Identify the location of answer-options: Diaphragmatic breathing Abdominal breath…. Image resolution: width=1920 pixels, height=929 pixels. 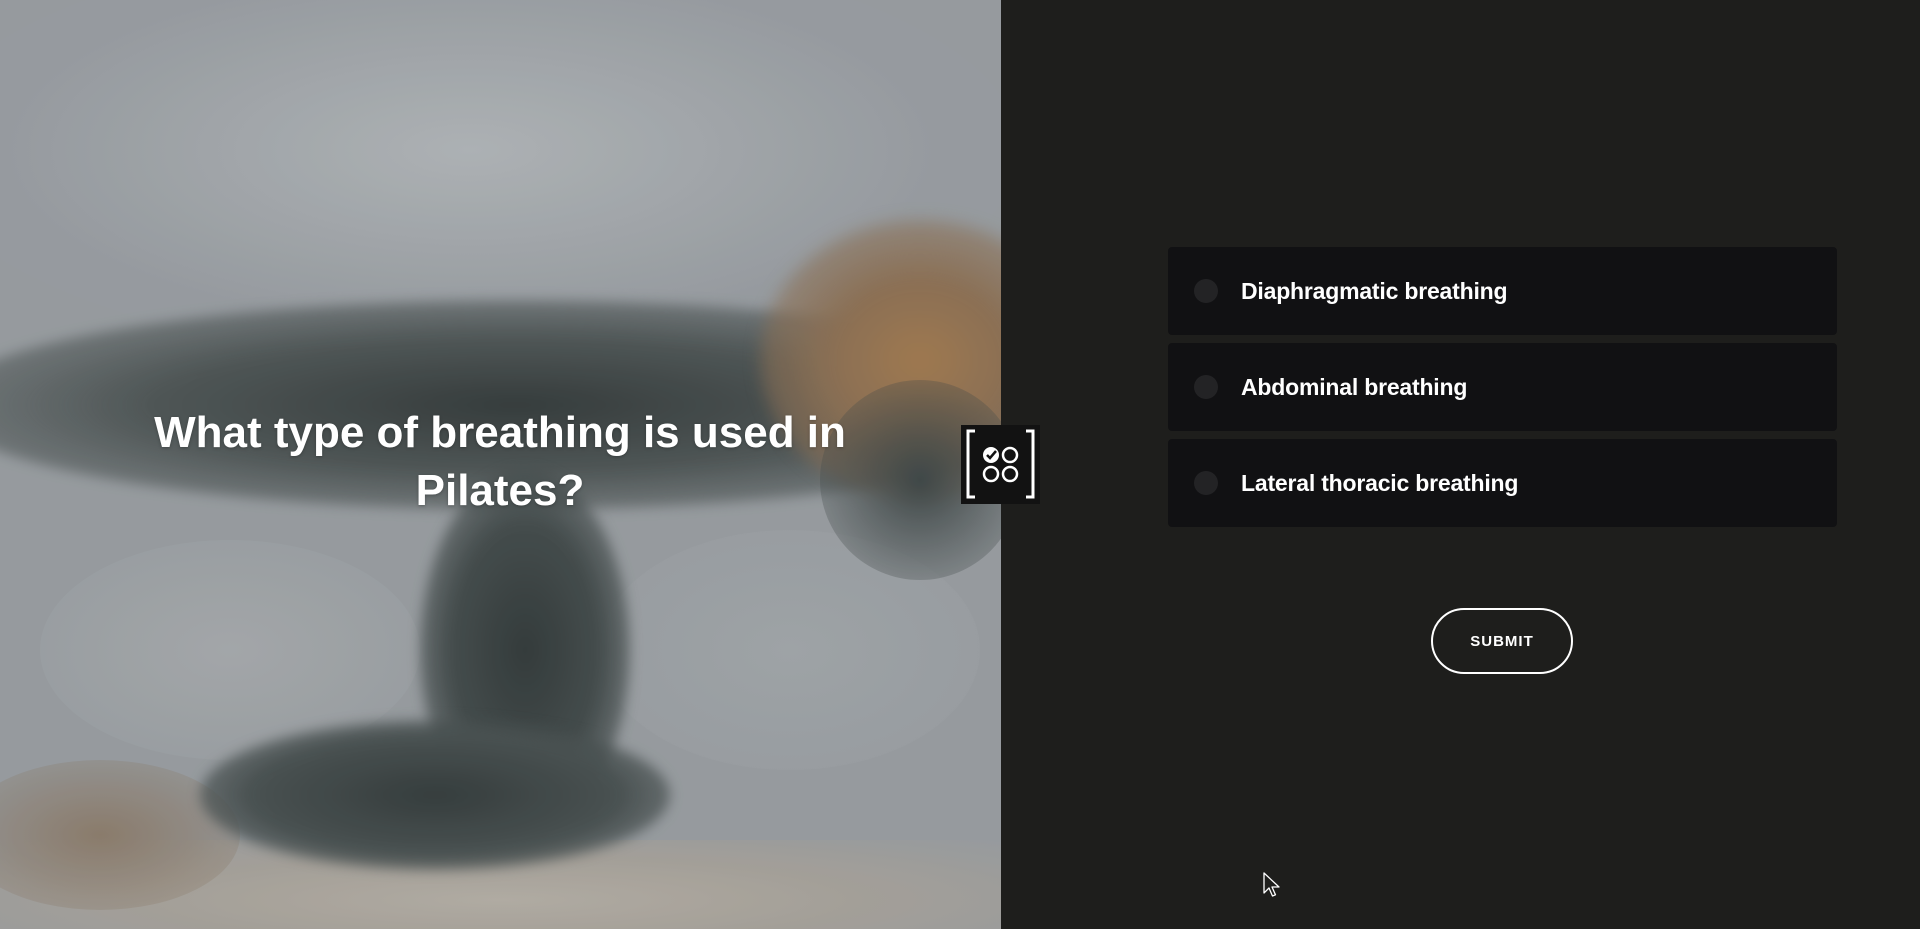
(1502, 391).